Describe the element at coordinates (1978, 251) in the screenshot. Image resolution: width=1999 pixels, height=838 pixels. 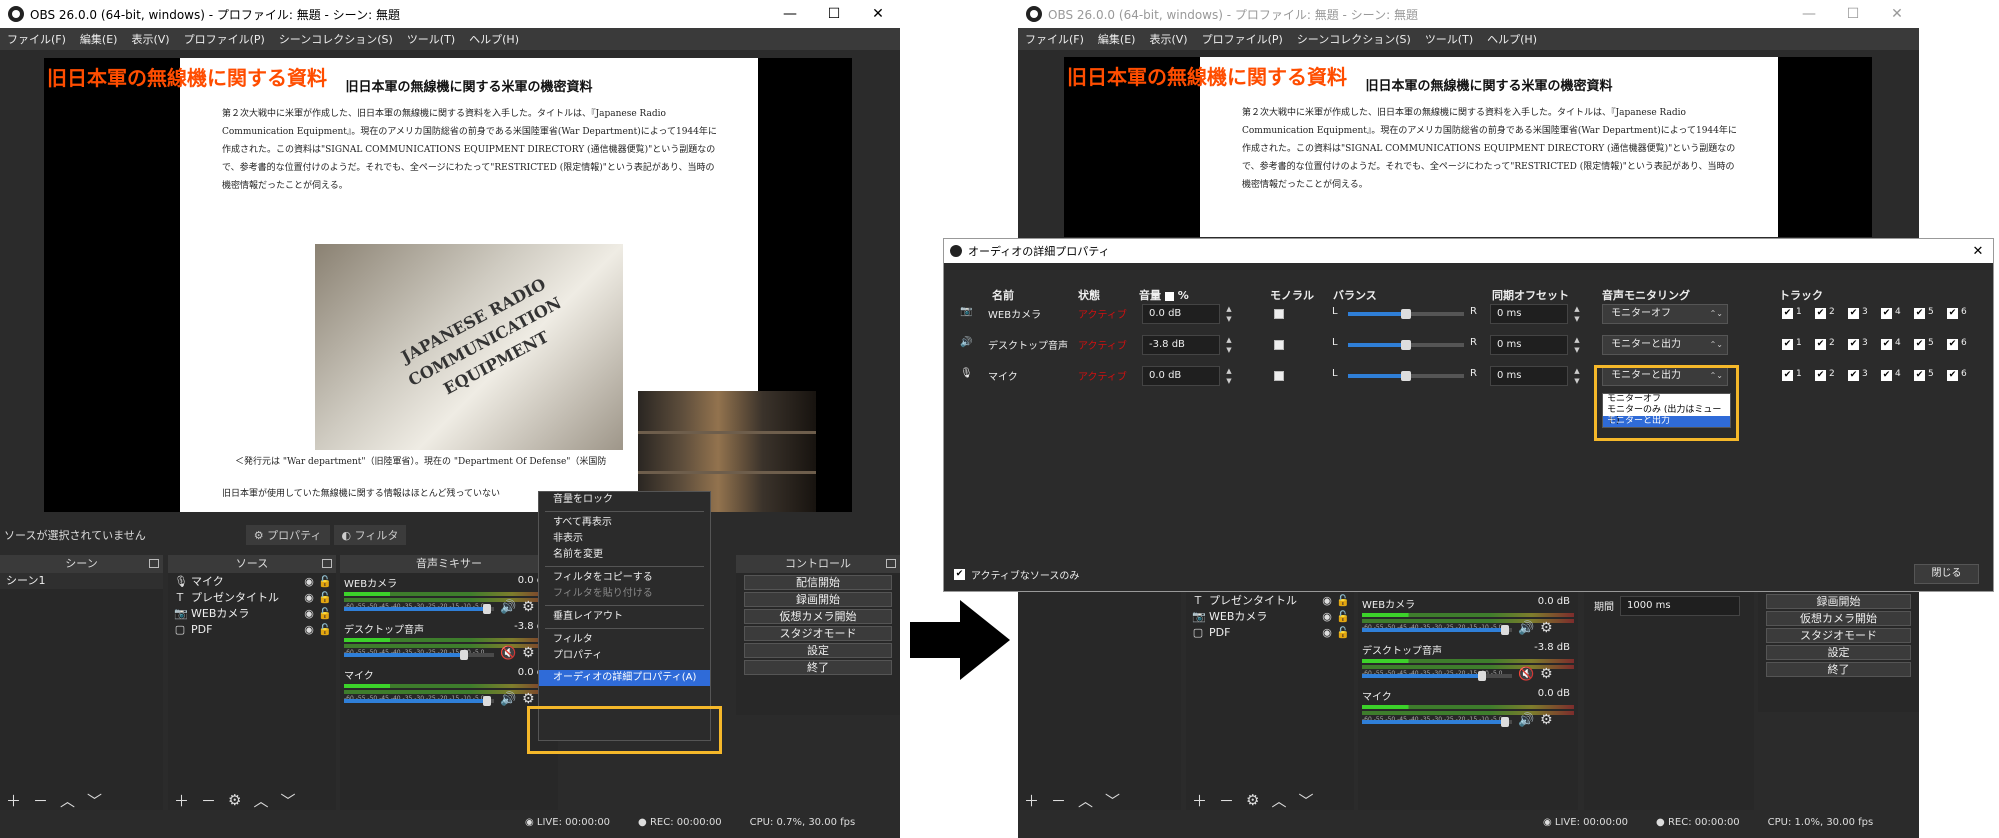
I see `dialog-close-icon: ✕` at that location.